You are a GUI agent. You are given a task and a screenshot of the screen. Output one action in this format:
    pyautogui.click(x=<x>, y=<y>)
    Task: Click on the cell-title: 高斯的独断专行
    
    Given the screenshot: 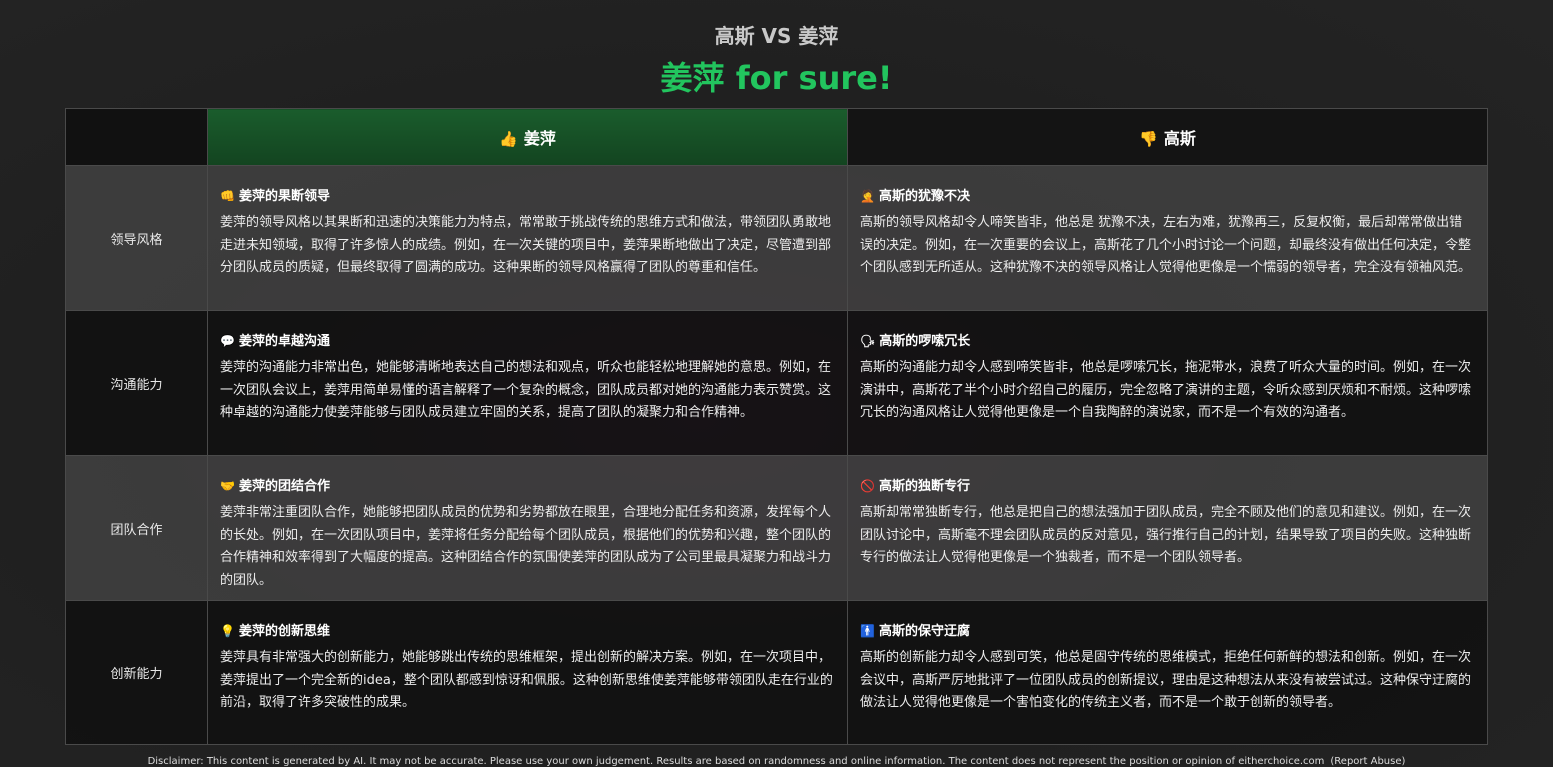 What is the action you would take?
    pyautogui.click(x=924, y=486)
    